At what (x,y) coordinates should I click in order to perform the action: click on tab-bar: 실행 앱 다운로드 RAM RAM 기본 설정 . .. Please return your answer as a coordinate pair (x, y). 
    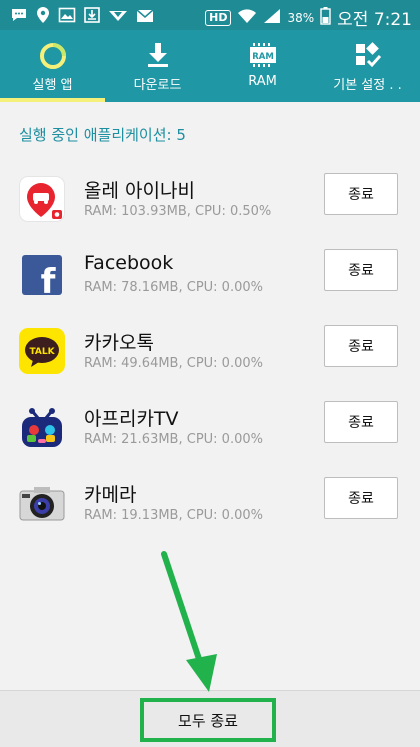
    Looking at the image, I should click on (210, 66).